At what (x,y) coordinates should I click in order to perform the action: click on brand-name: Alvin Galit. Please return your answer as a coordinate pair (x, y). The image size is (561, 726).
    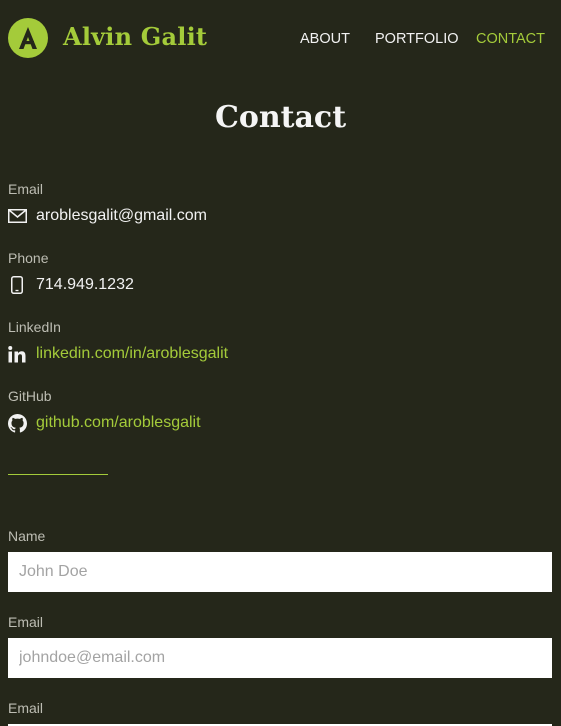
    Looking at the image, I should click on (135, 36).